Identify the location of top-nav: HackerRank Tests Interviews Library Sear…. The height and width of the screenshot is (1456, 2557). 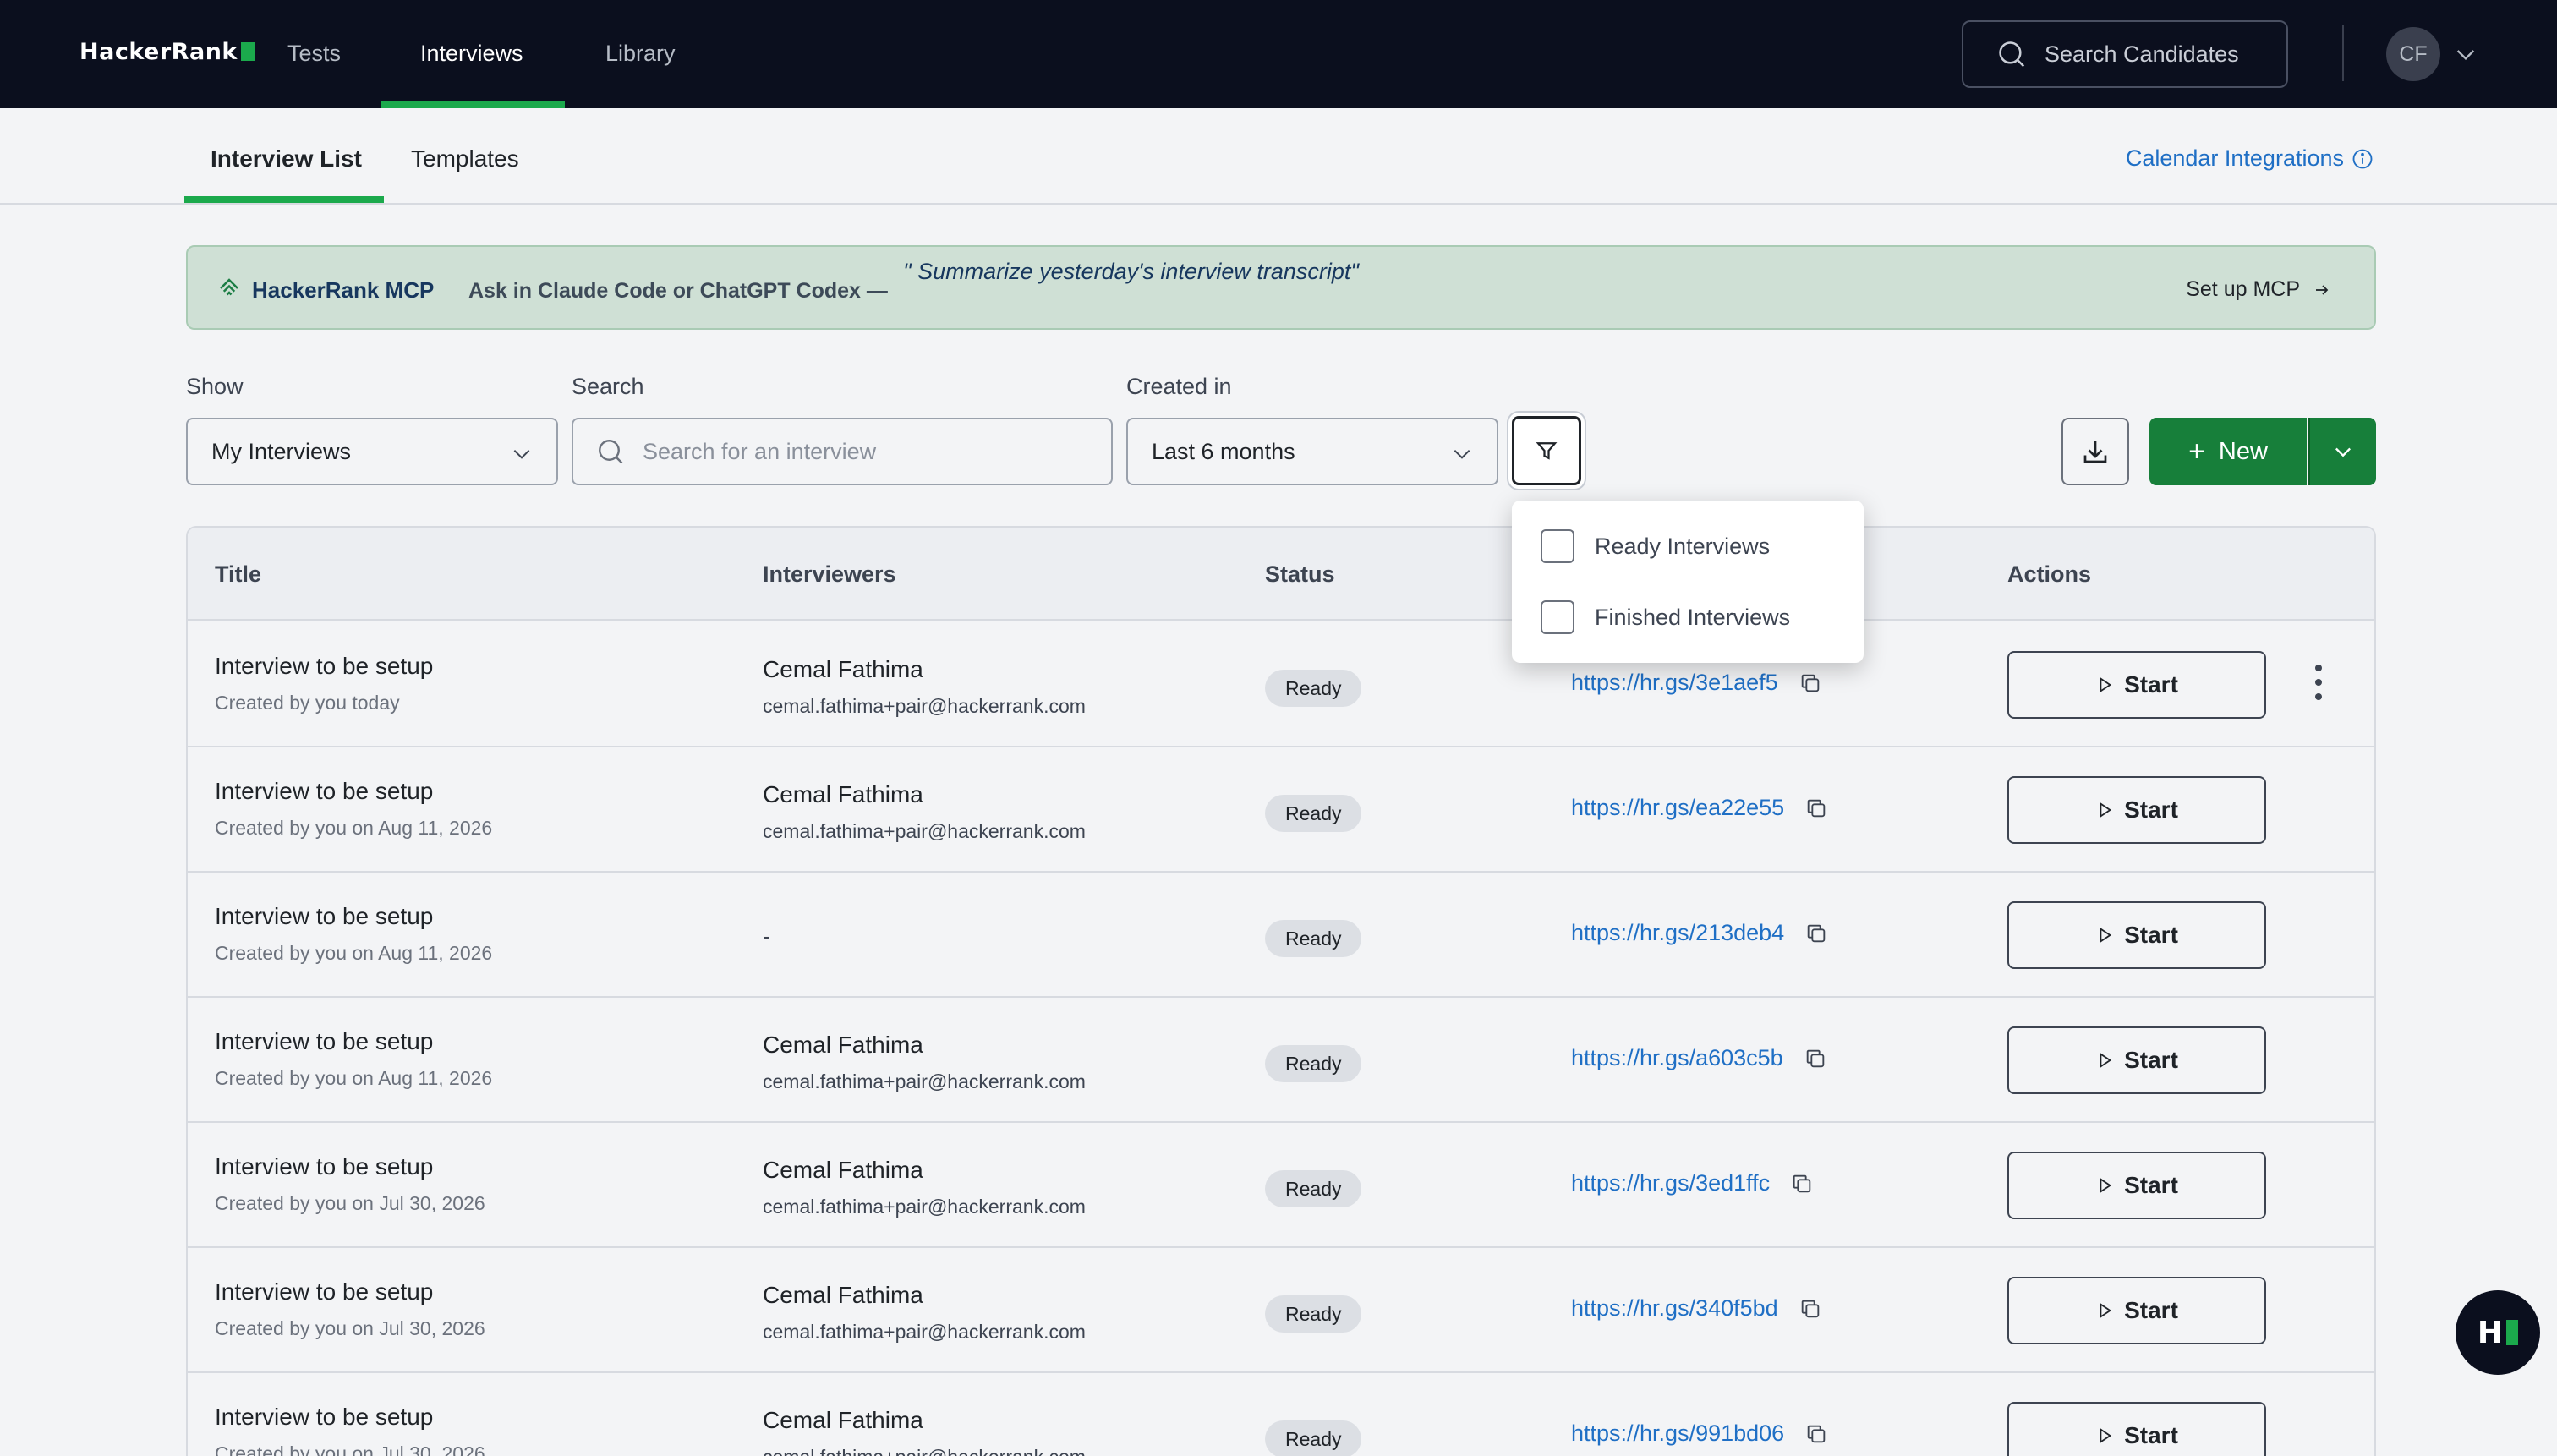
(1278, 54).